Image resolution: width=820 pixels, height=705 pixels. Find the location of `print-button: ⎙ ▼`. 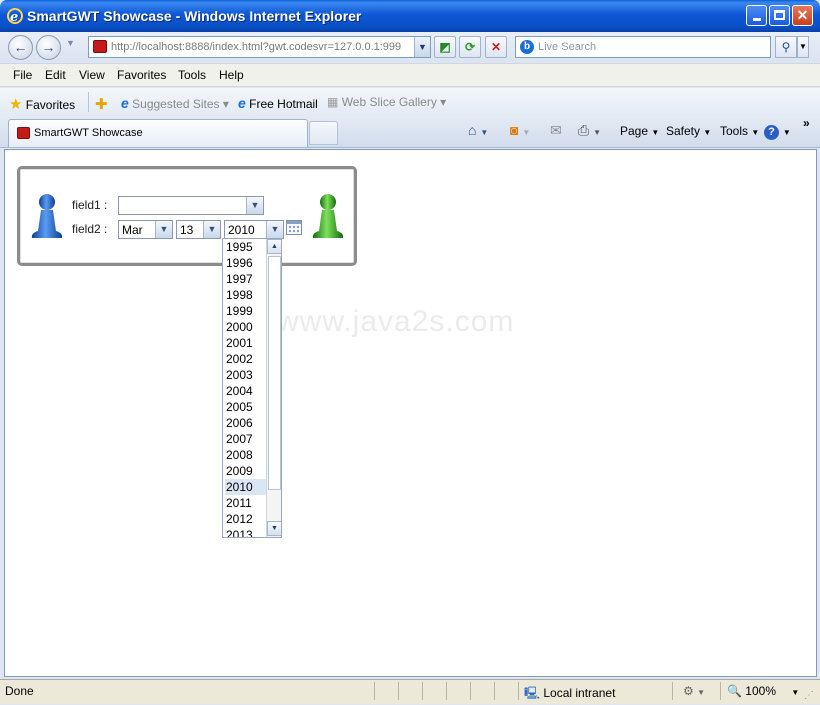

print-button: ⎙ ▼ is located at coordinates (589, 130).